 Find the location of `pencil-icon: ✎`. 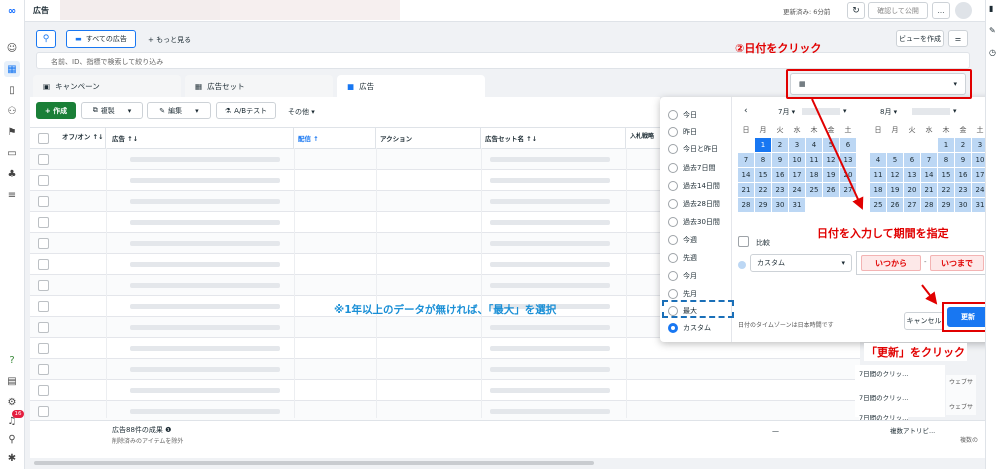

pencil-icon: ✎ is located at coordinates (992, 30).